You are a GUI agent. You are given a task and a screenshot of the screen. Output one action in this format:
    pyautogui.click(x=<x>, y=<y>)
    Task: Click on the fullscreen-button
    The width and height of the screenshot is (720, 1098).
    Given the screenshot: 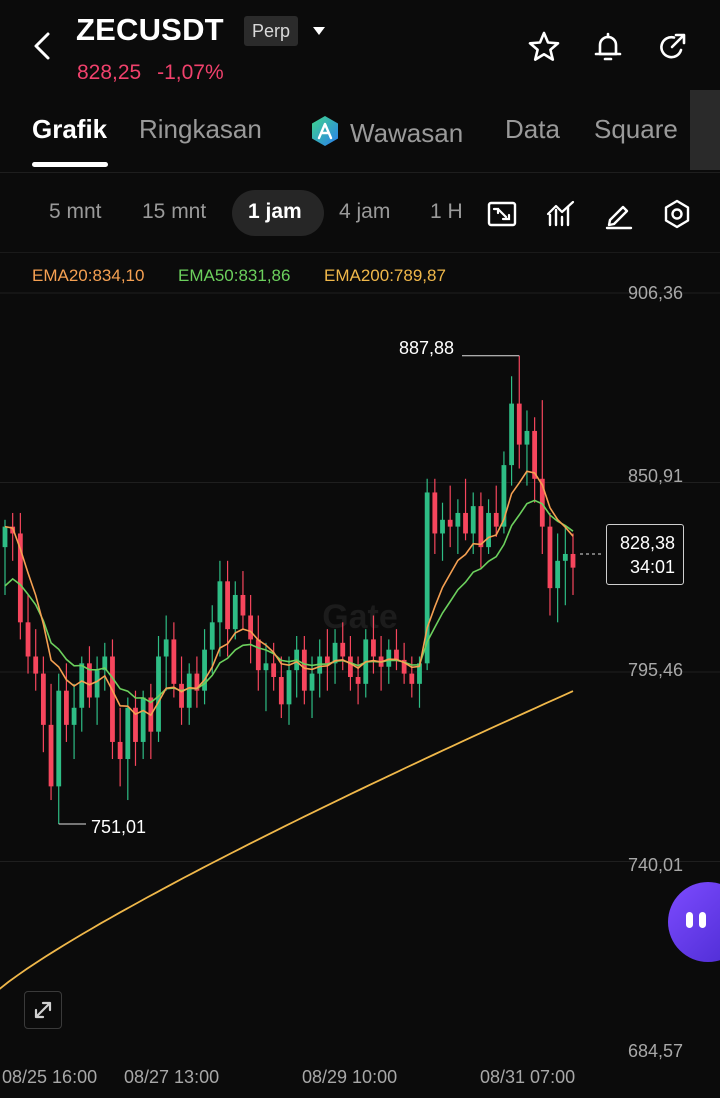 What is the action you would take?
    pyautogui.click(x=43, y=1010)
    